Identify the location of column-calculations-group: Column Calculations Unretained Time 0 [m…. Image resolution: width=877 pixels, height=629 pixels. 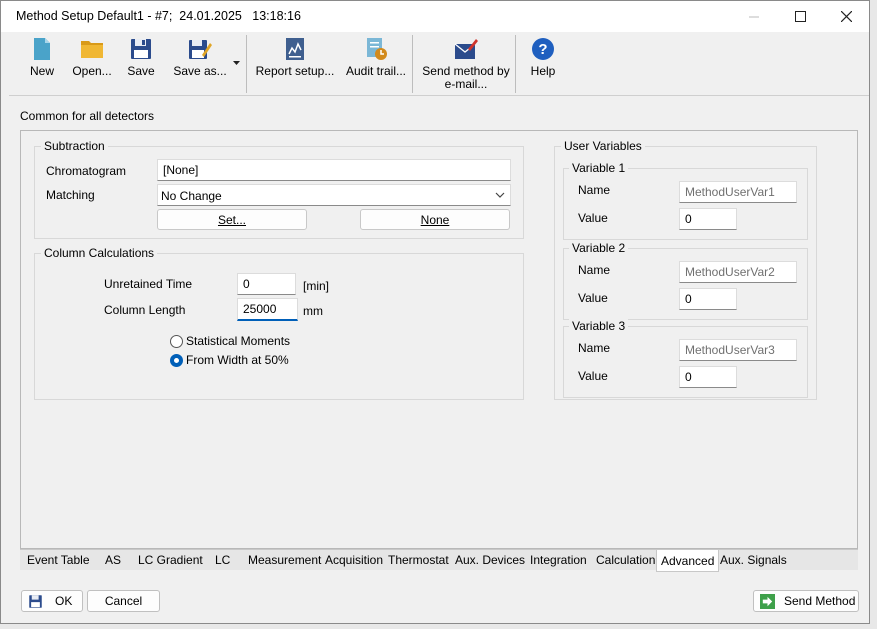
(279, 323).